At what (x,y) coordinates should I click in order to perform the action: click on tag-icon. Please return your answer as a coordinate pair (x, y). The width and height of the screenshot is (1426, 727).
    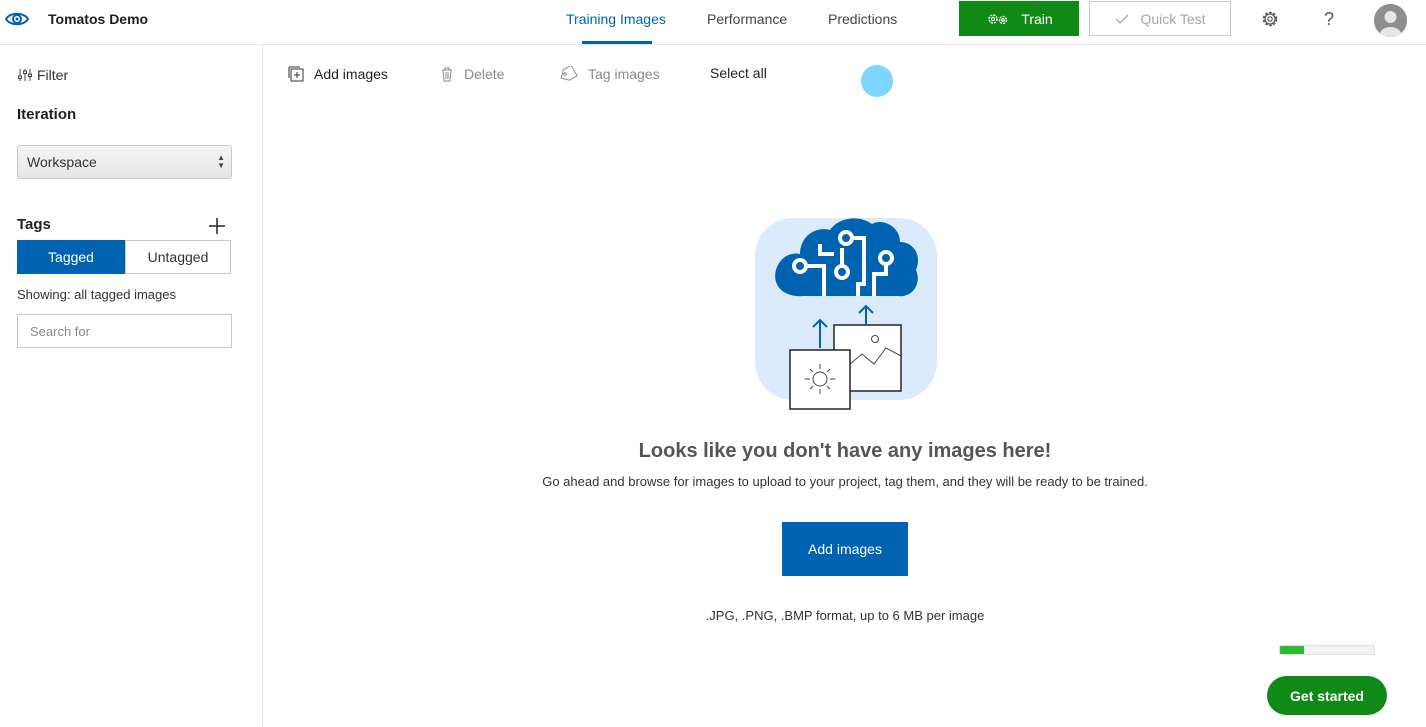
    Looking at the image, I should click on (569, 73).